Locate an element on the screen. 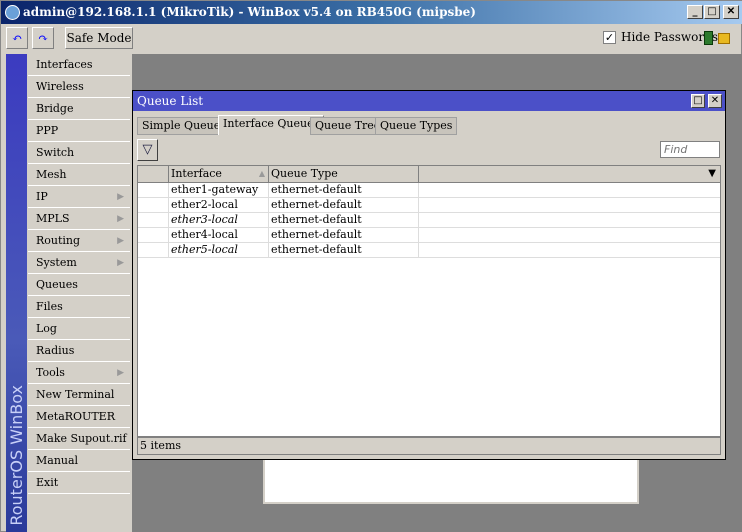  sidebar-item-radius: Radius is located at coordinates (79, 351).